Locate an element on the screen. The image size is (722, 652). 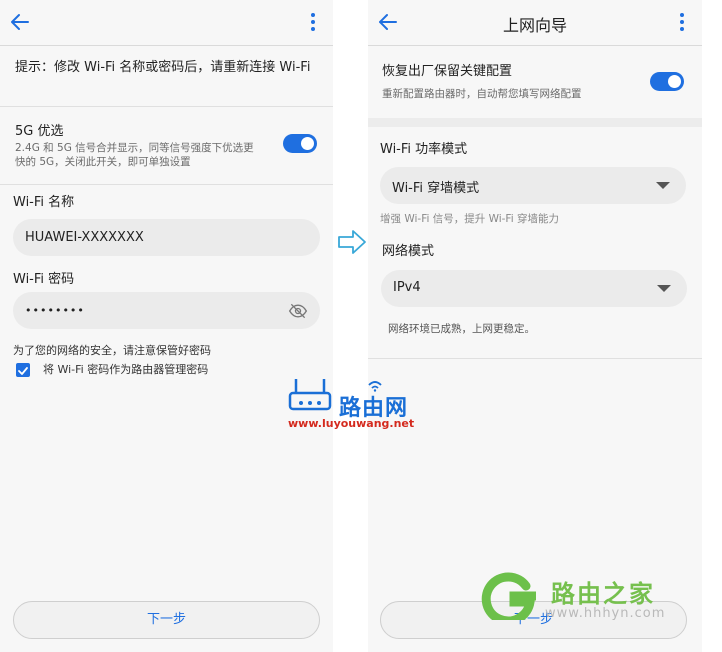
page-title: 上网向导 is located at coordinates (534, 25).